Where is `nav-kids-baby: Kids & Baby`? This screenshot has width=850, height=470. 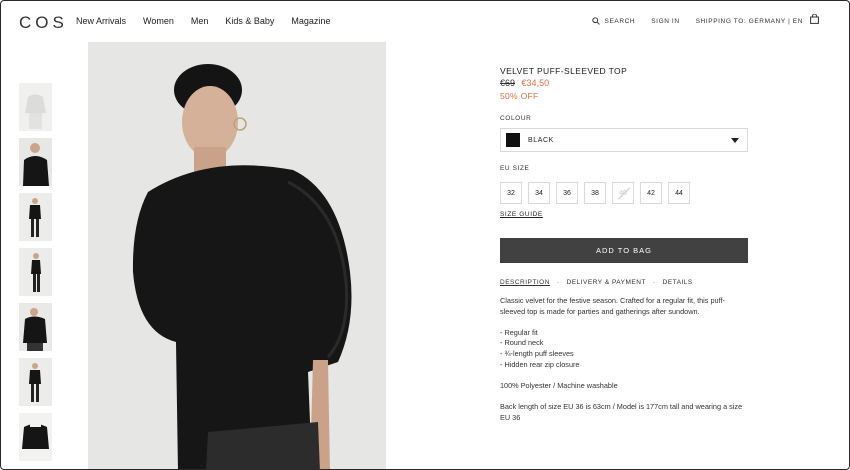
nav-kids-baby: Kids & Baby is located at coordinates (249, 21).